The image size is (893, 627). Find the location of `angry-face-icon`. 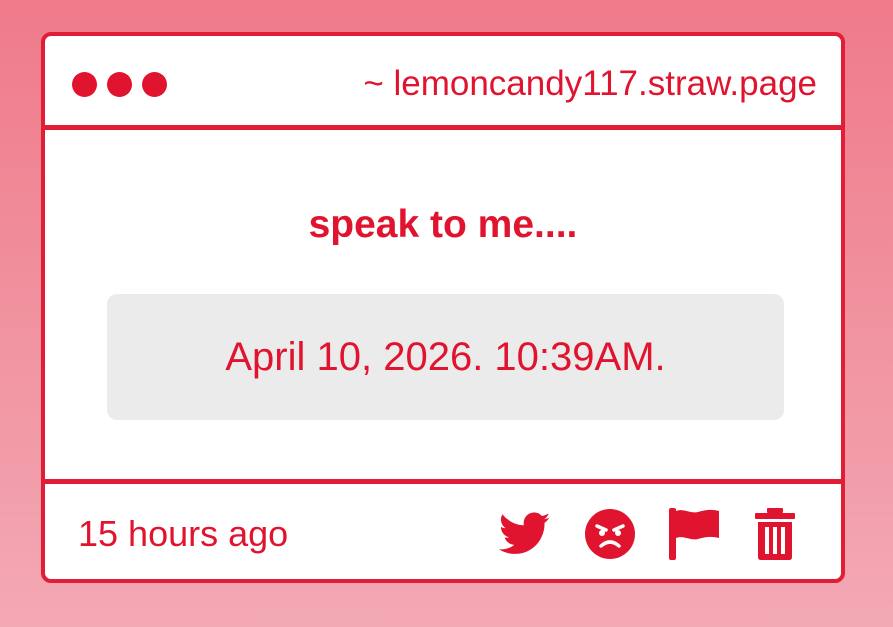

angry-face-icon is located at coordinates (610, 534).